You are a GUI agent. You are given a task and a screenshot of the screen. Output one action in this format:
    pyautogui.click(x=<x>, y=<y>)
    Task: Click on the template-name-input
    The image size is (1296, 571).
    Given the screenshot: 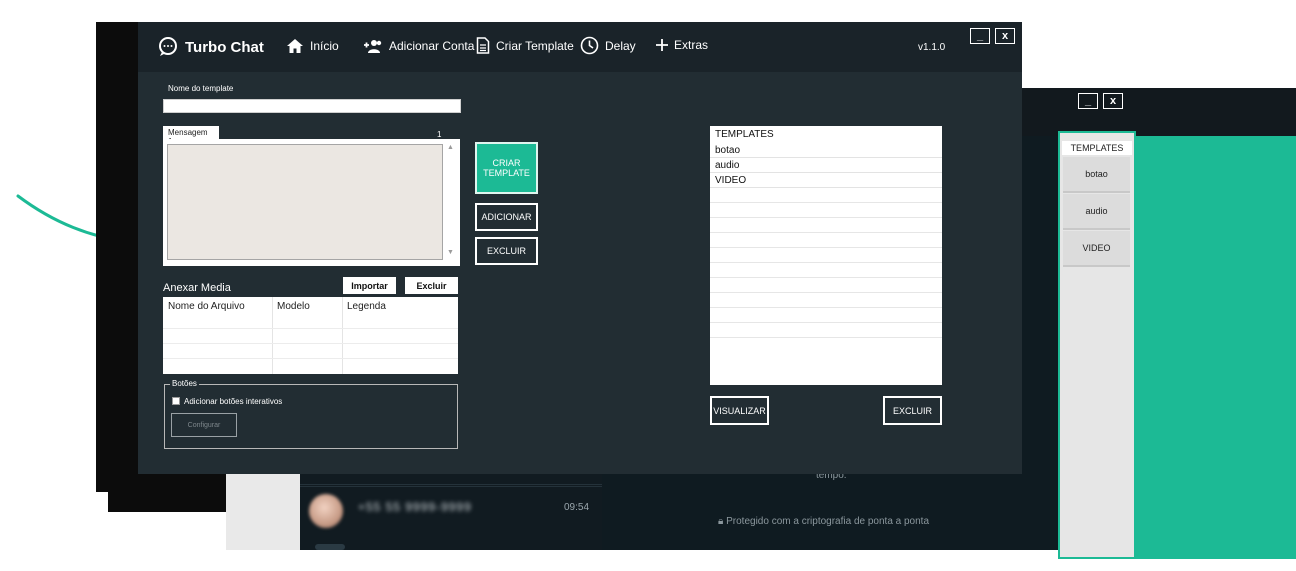 What is the action you would take?
    pyautogui.click(x=312, y=106)
    